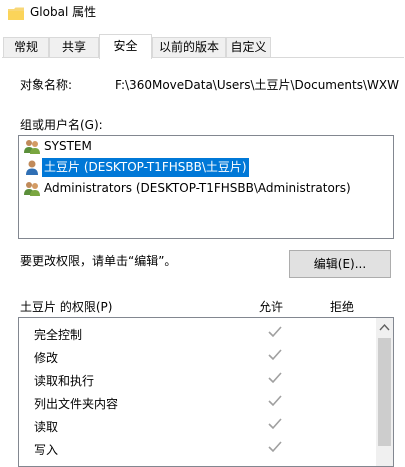  I want to click on permissions-scrollbar, so click(384, 392).